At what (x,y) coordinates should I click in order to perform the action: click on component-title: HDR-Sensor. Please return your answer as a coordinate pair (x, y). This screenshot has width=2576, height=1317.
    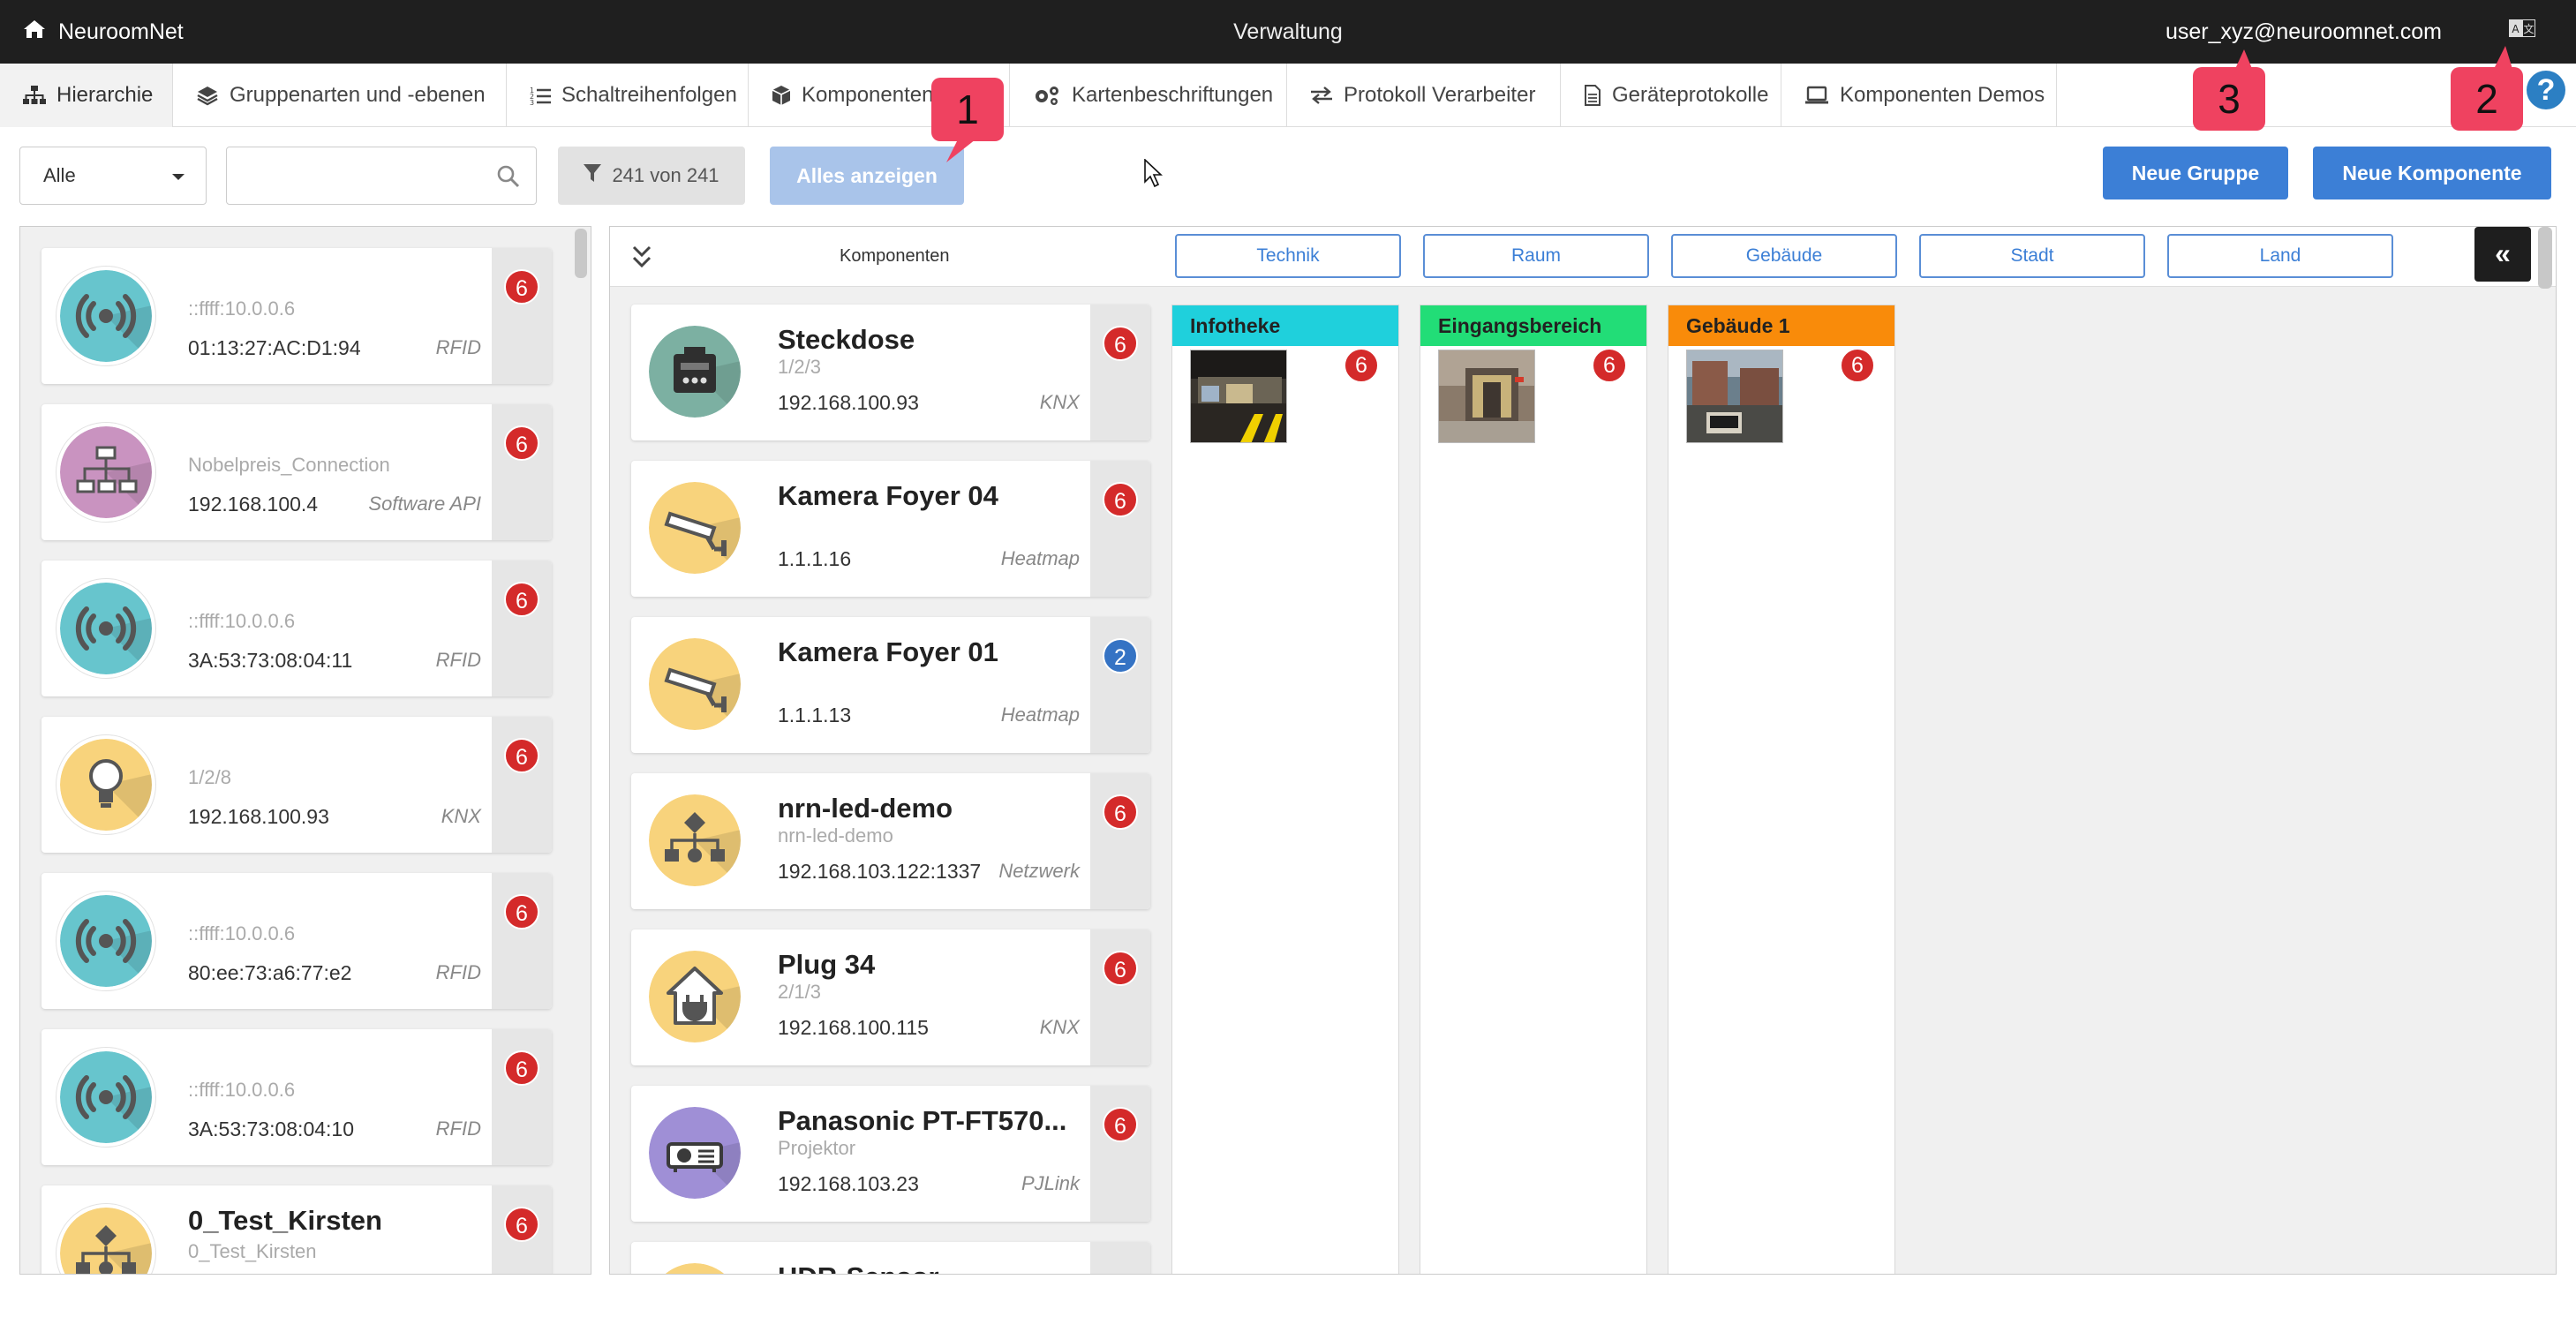
    Looking at the image, I should click on (859, 1267).